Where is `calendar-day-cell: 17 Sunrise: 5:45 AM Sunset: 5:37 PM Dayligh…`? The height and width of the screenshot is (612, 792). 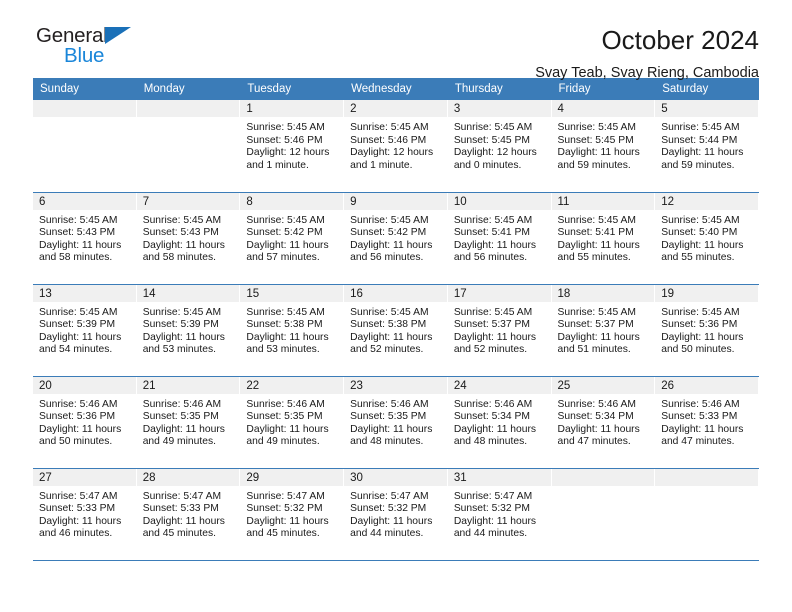
calendar-day-cell: 17 Sunrise: 5:45 AM Sunset: 5:37 PM Dayligh… is located at coordinates (499, 330).